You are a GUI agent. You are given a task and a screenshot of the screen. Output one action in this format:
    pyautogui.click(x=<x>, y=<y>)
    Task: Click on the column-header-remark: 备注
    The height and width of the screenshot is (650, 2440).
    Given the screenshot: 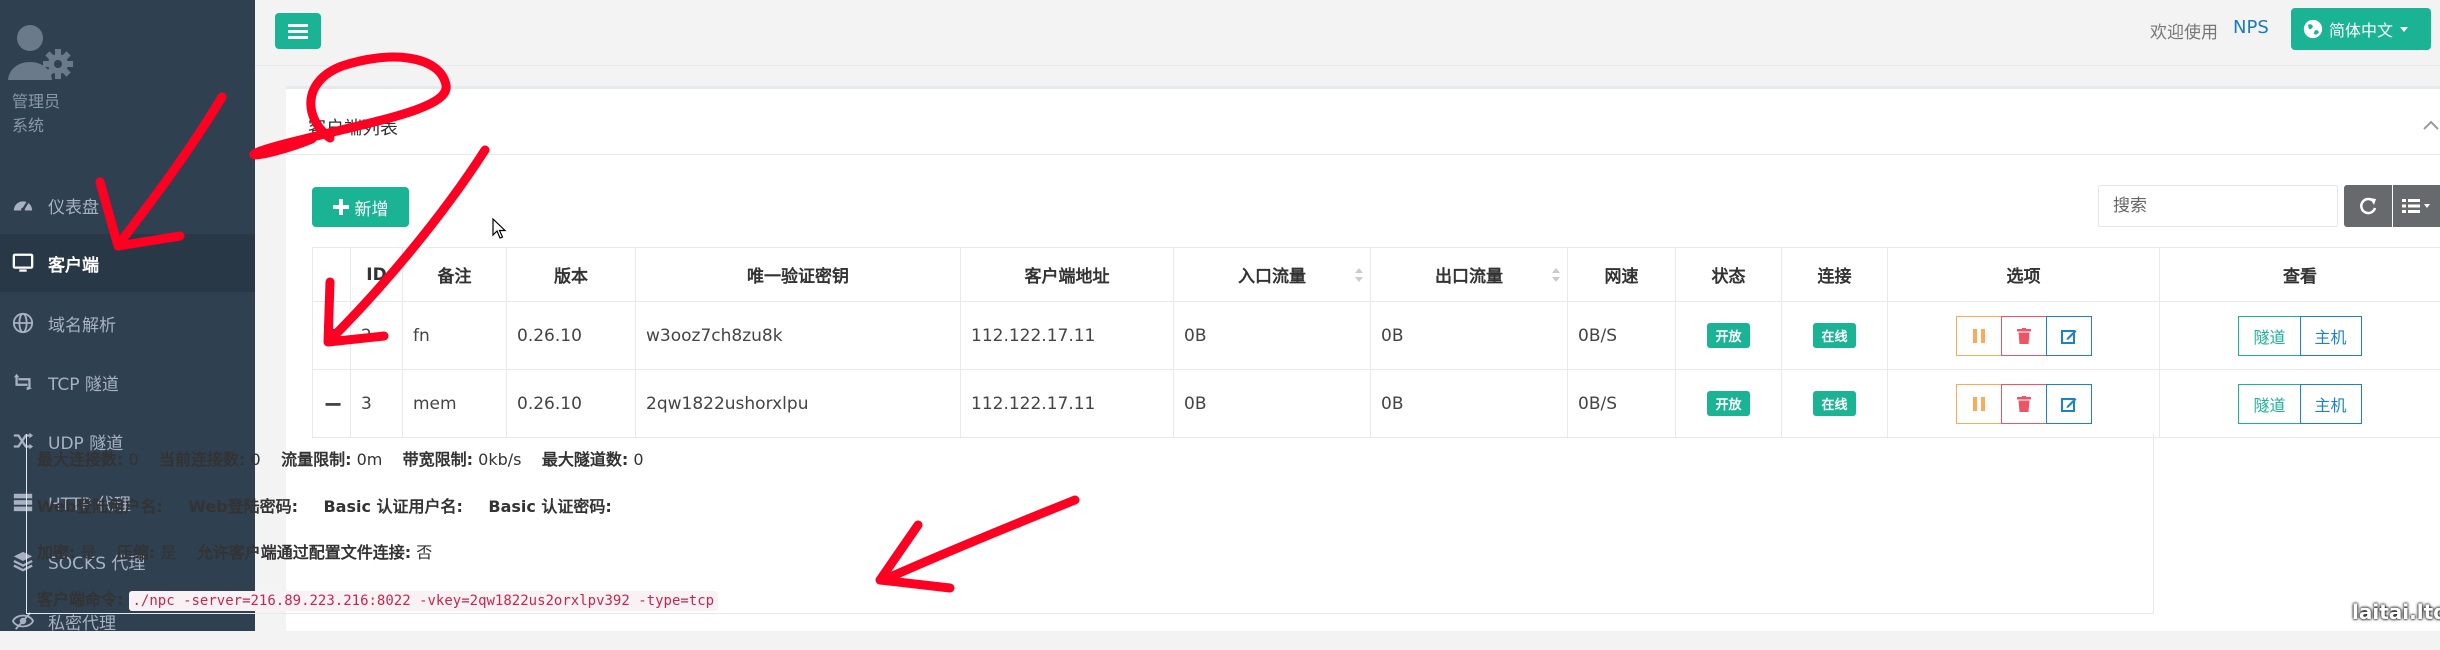 What is the action you would take?
    pyautogui.click(x=455, y=275)
    